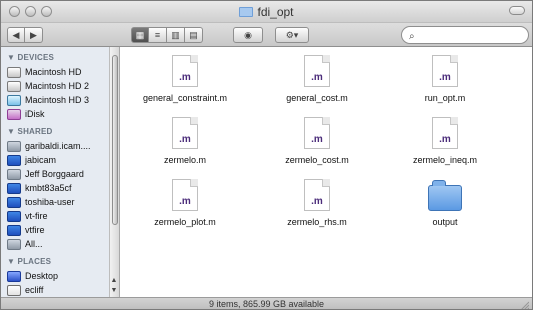  What do you see at coordinates (29, 261) in the screenshot?
I see `sidebar-section-places: ▼ PLACES` at bounding box center [29, 261].